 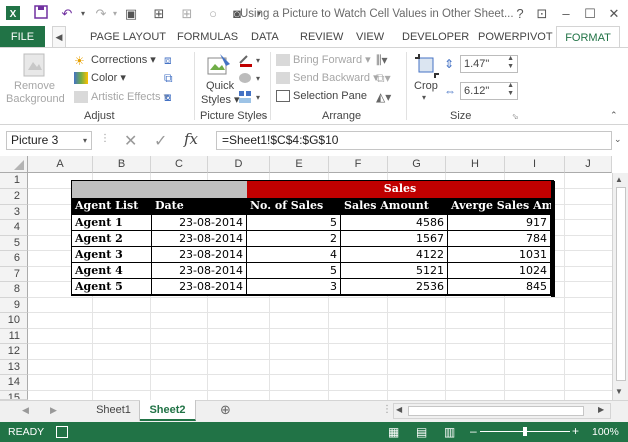 I want to click on zoom-slider-thumb, so click(x=525, y=431).